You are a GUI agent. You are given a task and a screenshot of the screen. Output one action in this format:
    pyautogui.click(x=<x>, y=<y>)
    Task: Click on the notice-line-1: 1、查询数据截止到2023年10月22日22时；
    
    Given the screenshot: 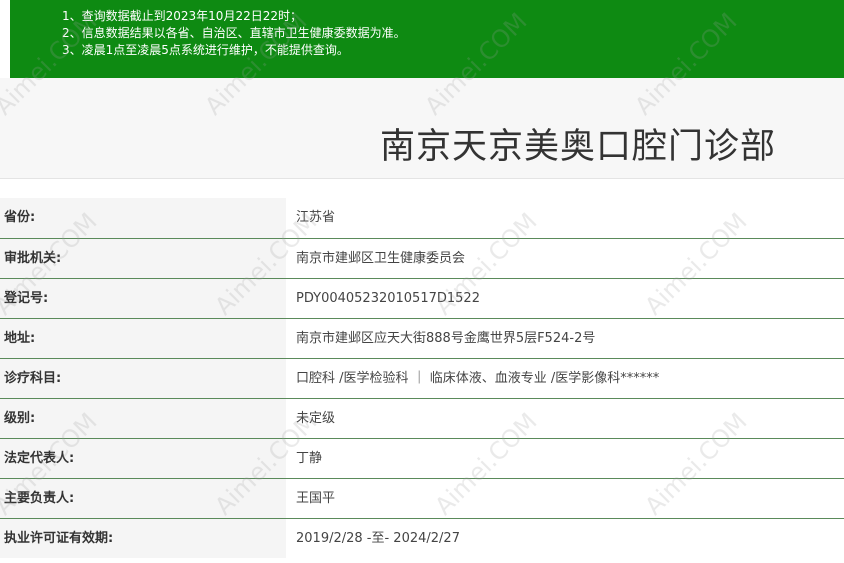 What is the action you would take?
    pyautogui.click(x=182, y=16)
    